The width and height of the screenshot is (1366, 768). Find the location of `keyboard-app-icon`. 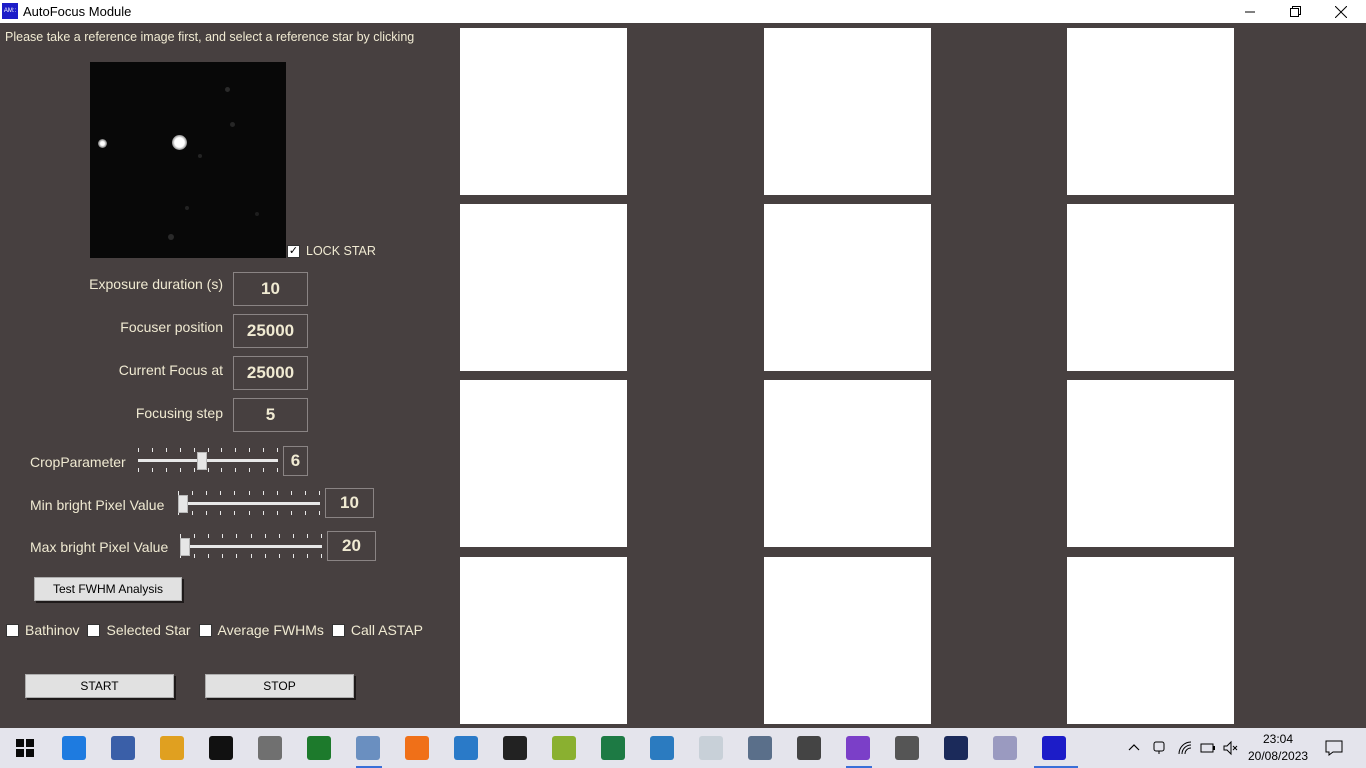

keyboard-app-icon is located at coordinates (809, 748).